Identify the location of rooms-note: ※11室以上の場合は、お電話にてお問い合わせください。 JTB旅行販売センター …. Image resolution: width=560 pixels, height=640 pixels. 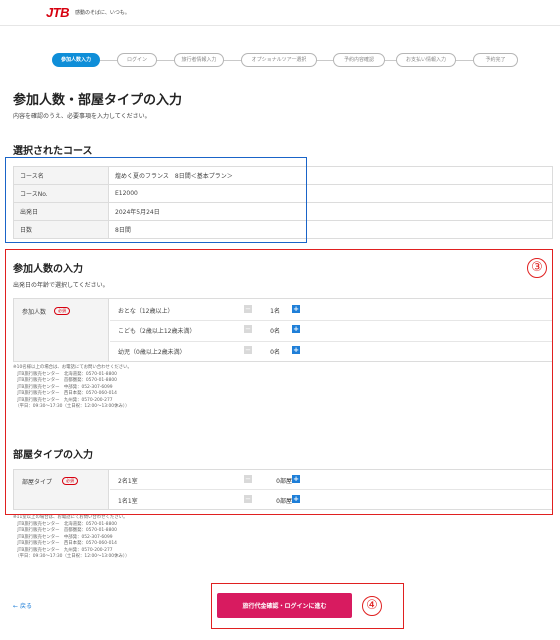
(71, 537).